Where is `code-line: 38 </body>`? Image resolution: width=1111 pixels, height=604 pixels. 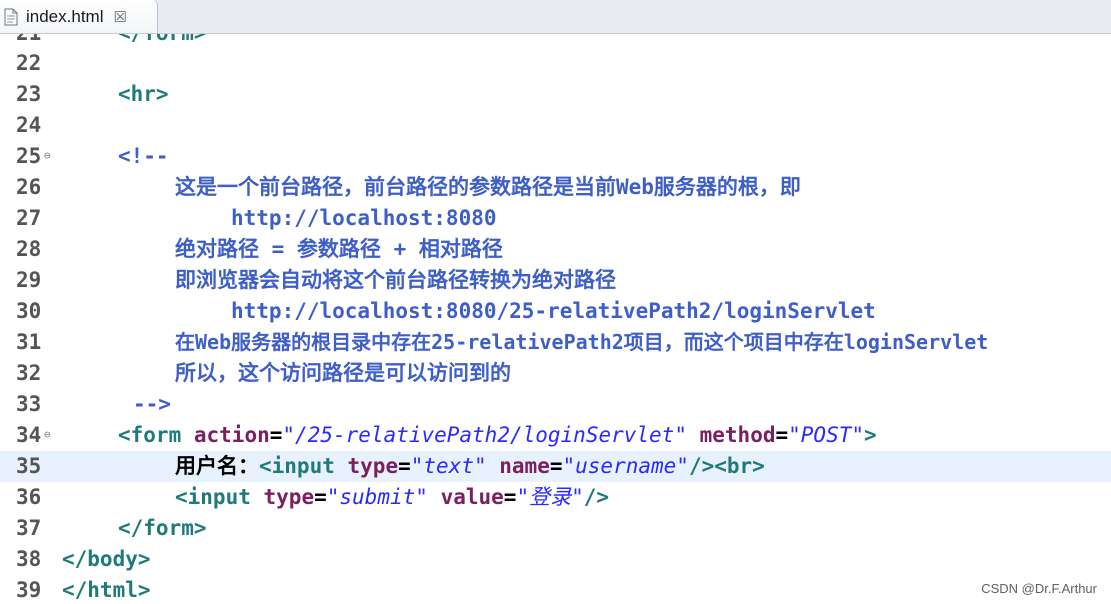
code-line: 38 </body> is located at coordinates (555, 559).